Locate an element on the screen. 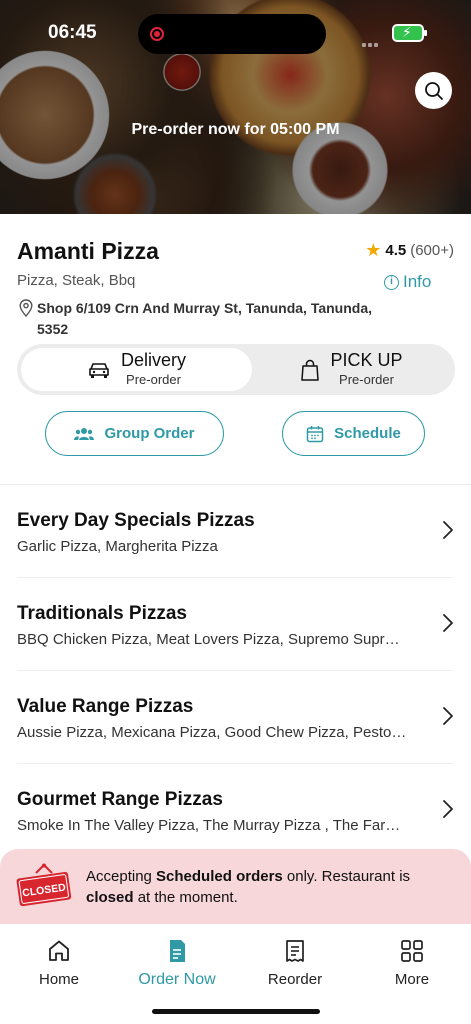 This screenshot has height=1024, width=471. grid-icon is located at coordinates (412, 951).